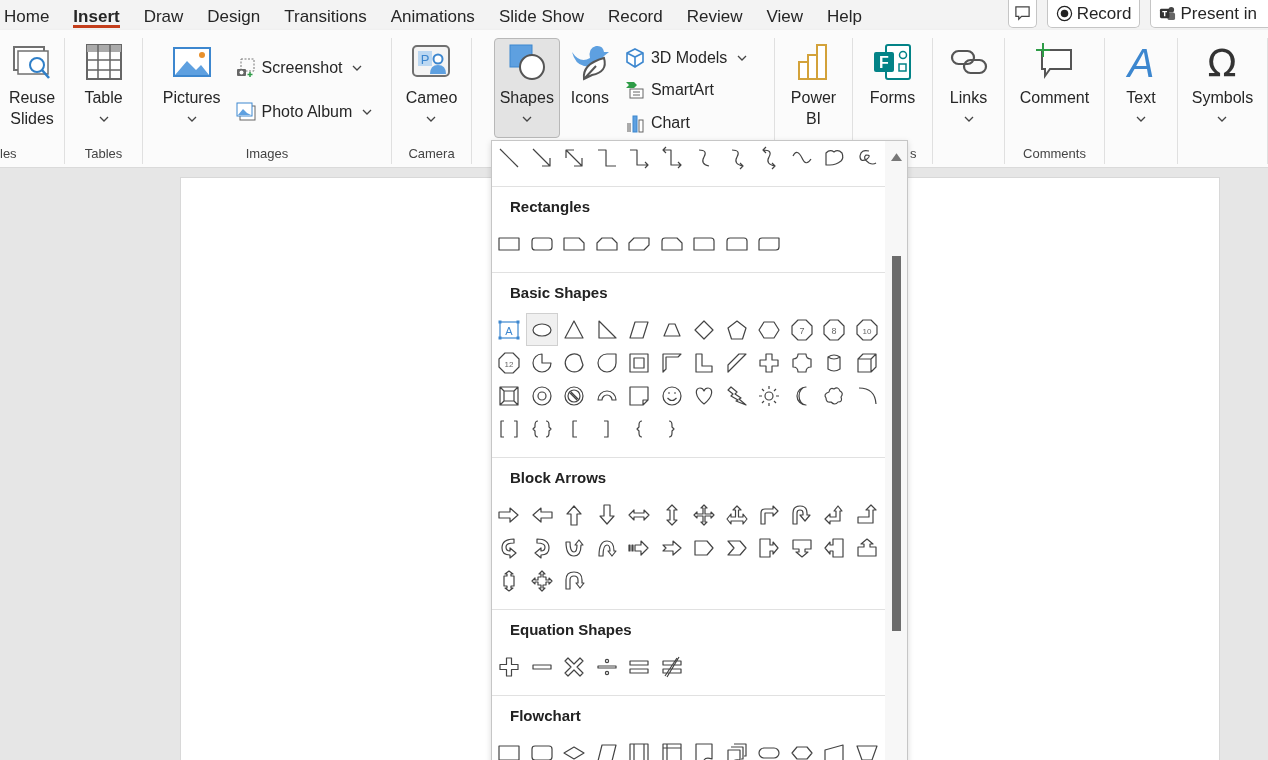 Image resolution: width=1268 pixels, height=760 pixels. I want to click on ribbon-tab: Home, so click(31, 15).